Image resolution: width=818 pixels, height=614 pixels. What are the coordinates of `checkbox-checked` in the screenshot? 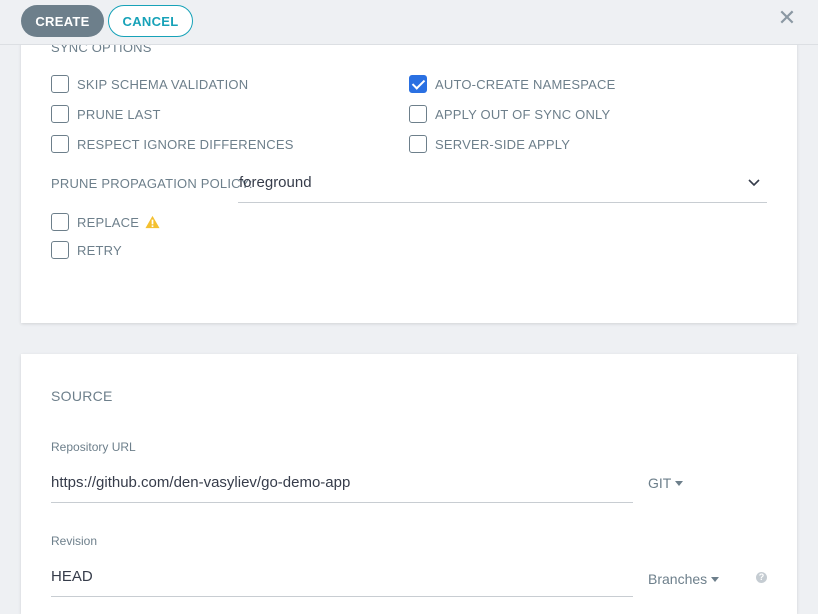 It's located at (418, 84).